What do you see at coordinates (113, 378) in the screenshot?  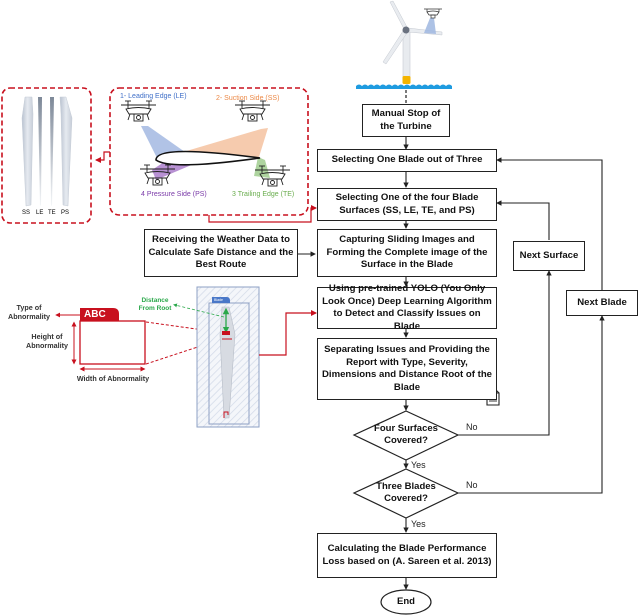 I see `width-of-abnormality-label: Width of Abnormality` at bounding box center [113, 378].